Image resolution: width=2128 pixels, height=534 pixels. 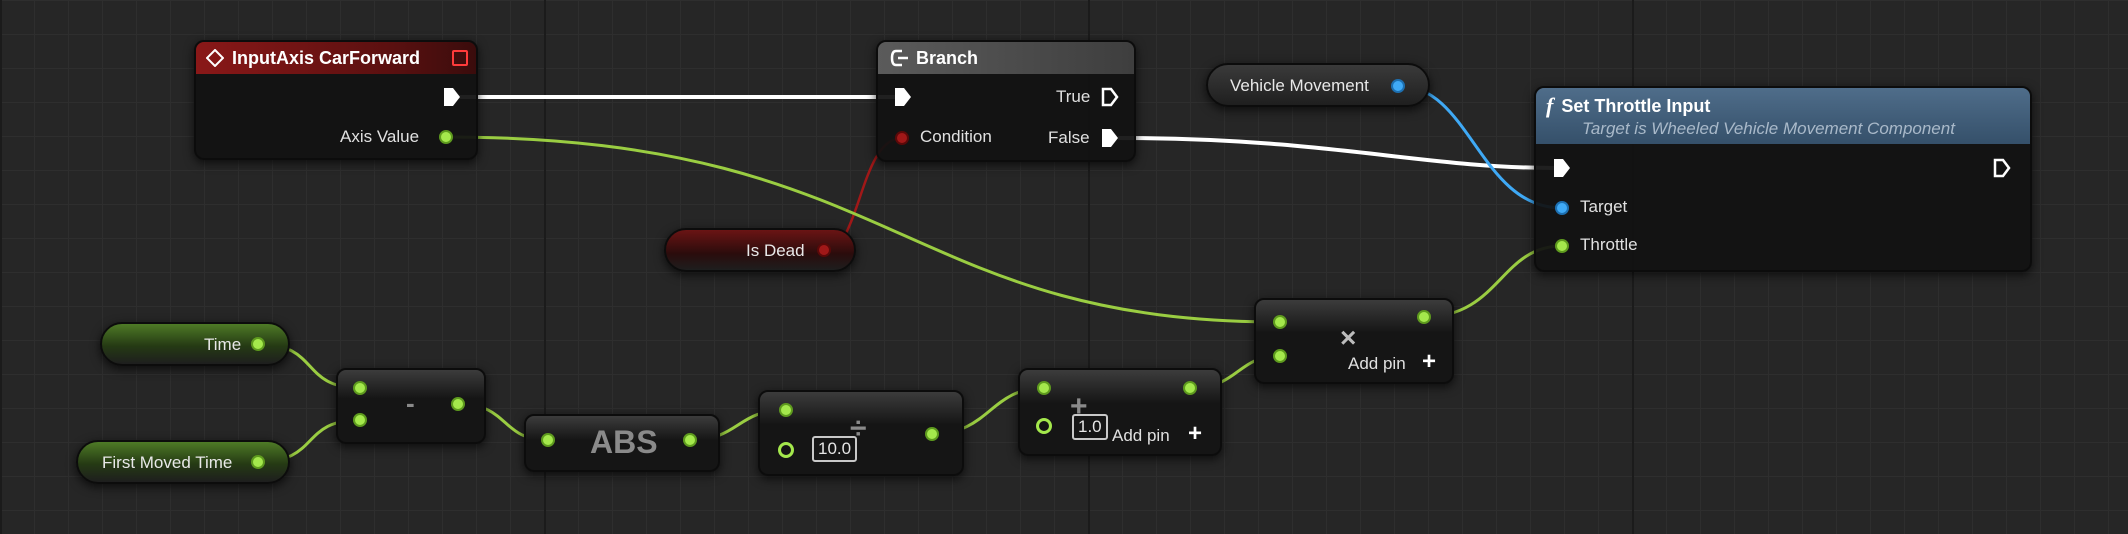 I want to click on multiply-output-pin, so click(x=1424, y=317).